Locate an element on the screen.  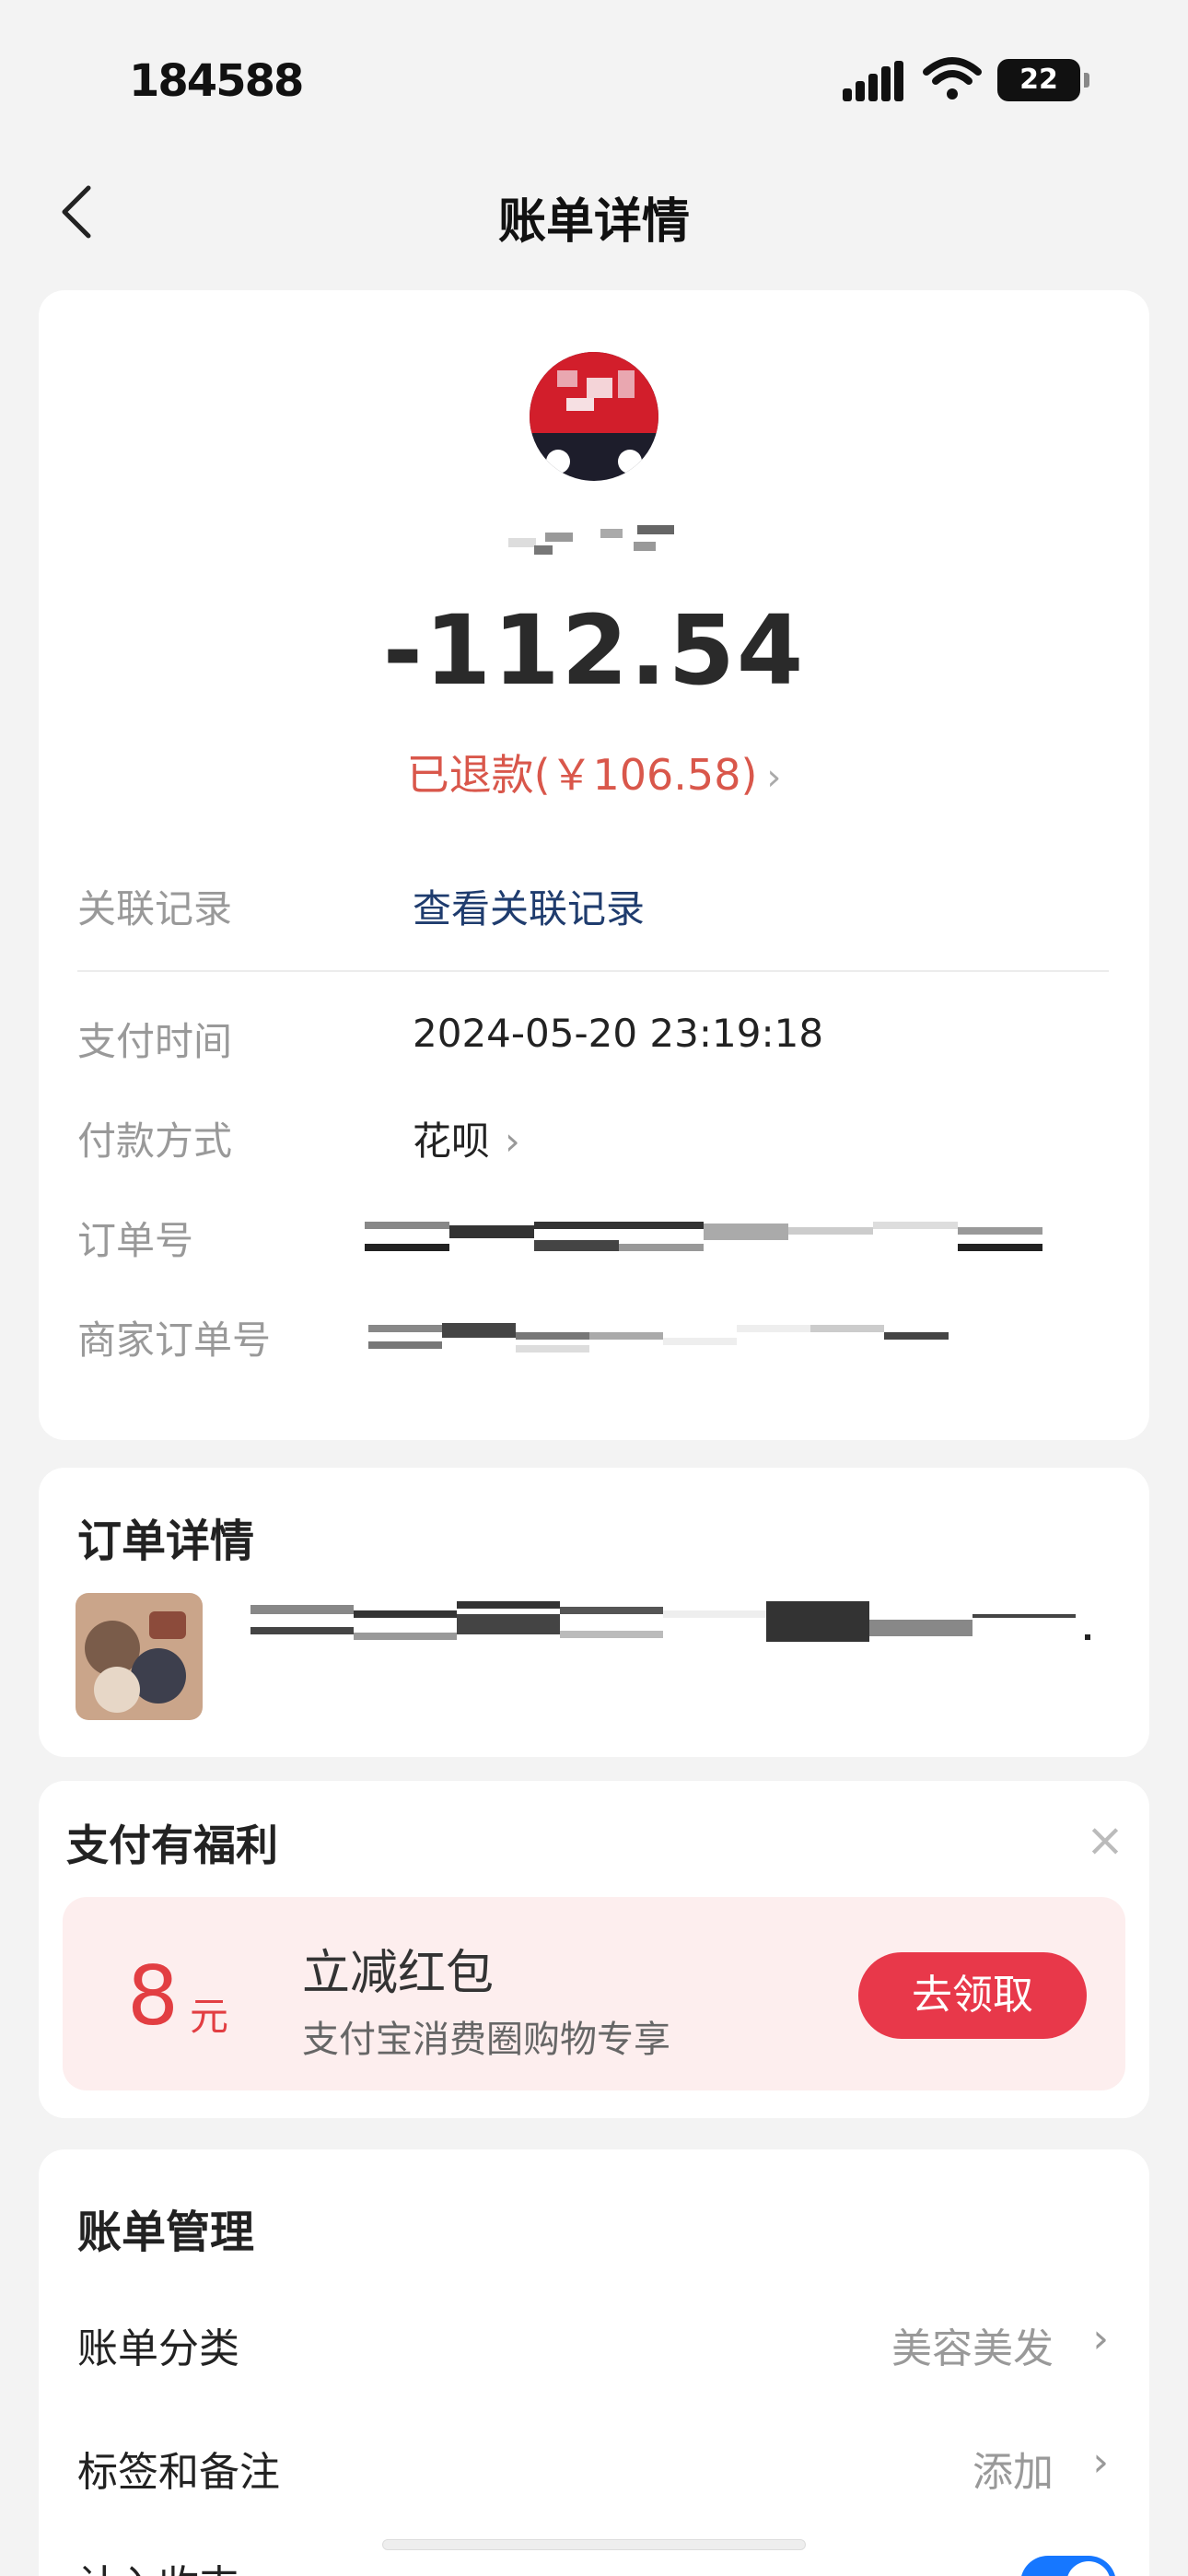
bill-category-label: 账单分类 is located at coordinates (158, 2348).